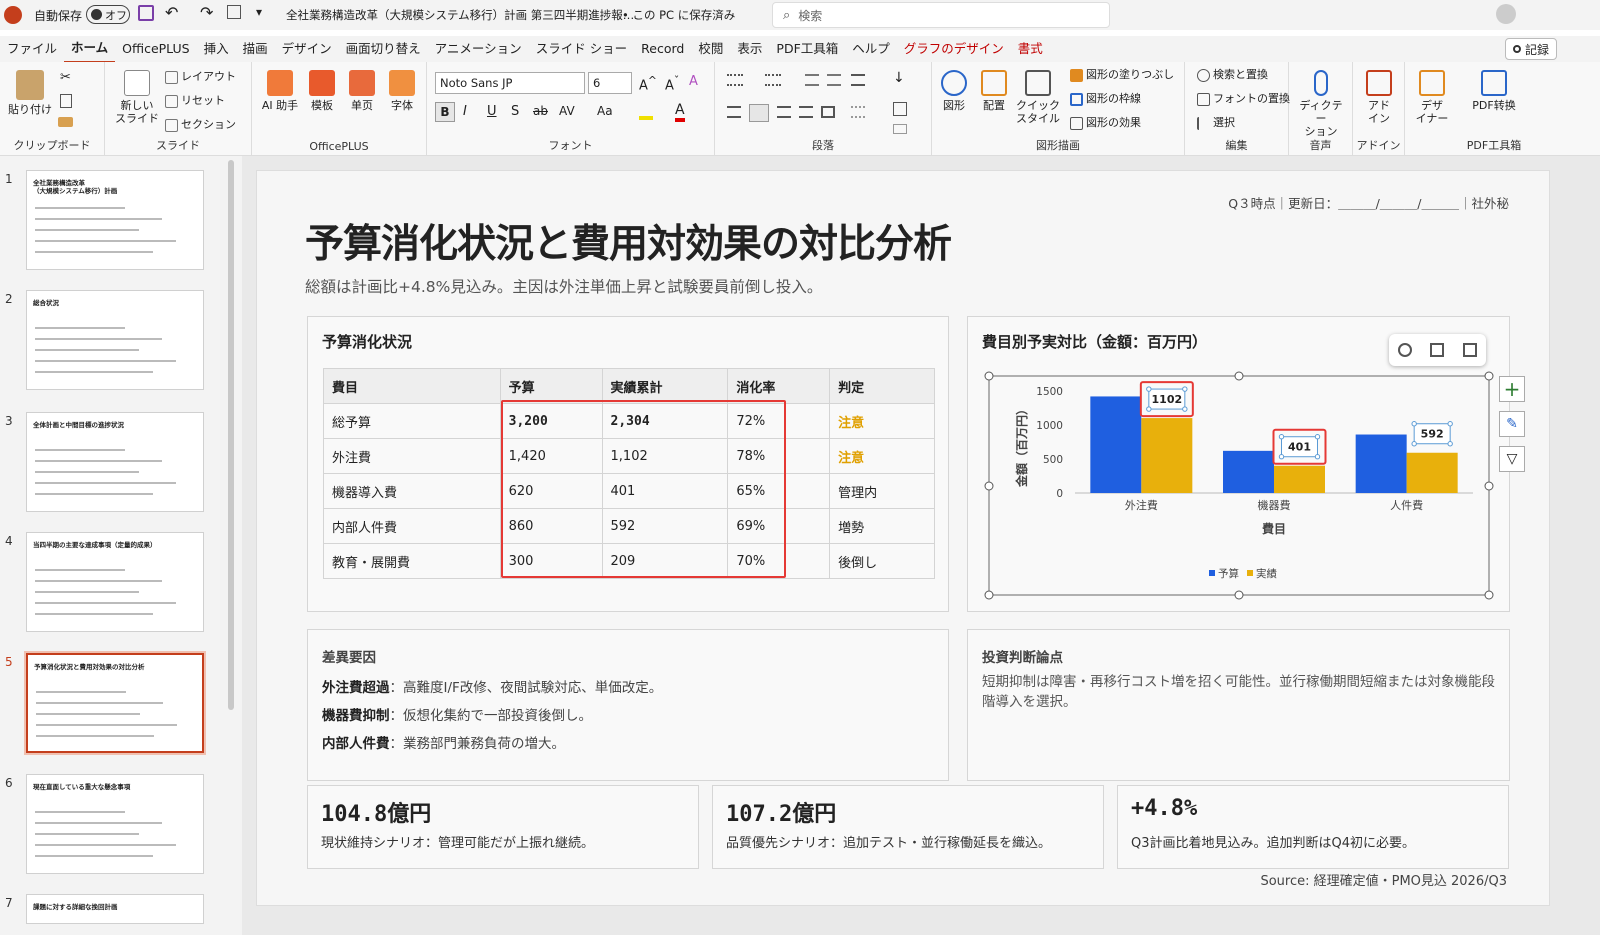  I want to click on slide-title: 予算消化状況と費用対効果の対比分析, so click(628, 241).